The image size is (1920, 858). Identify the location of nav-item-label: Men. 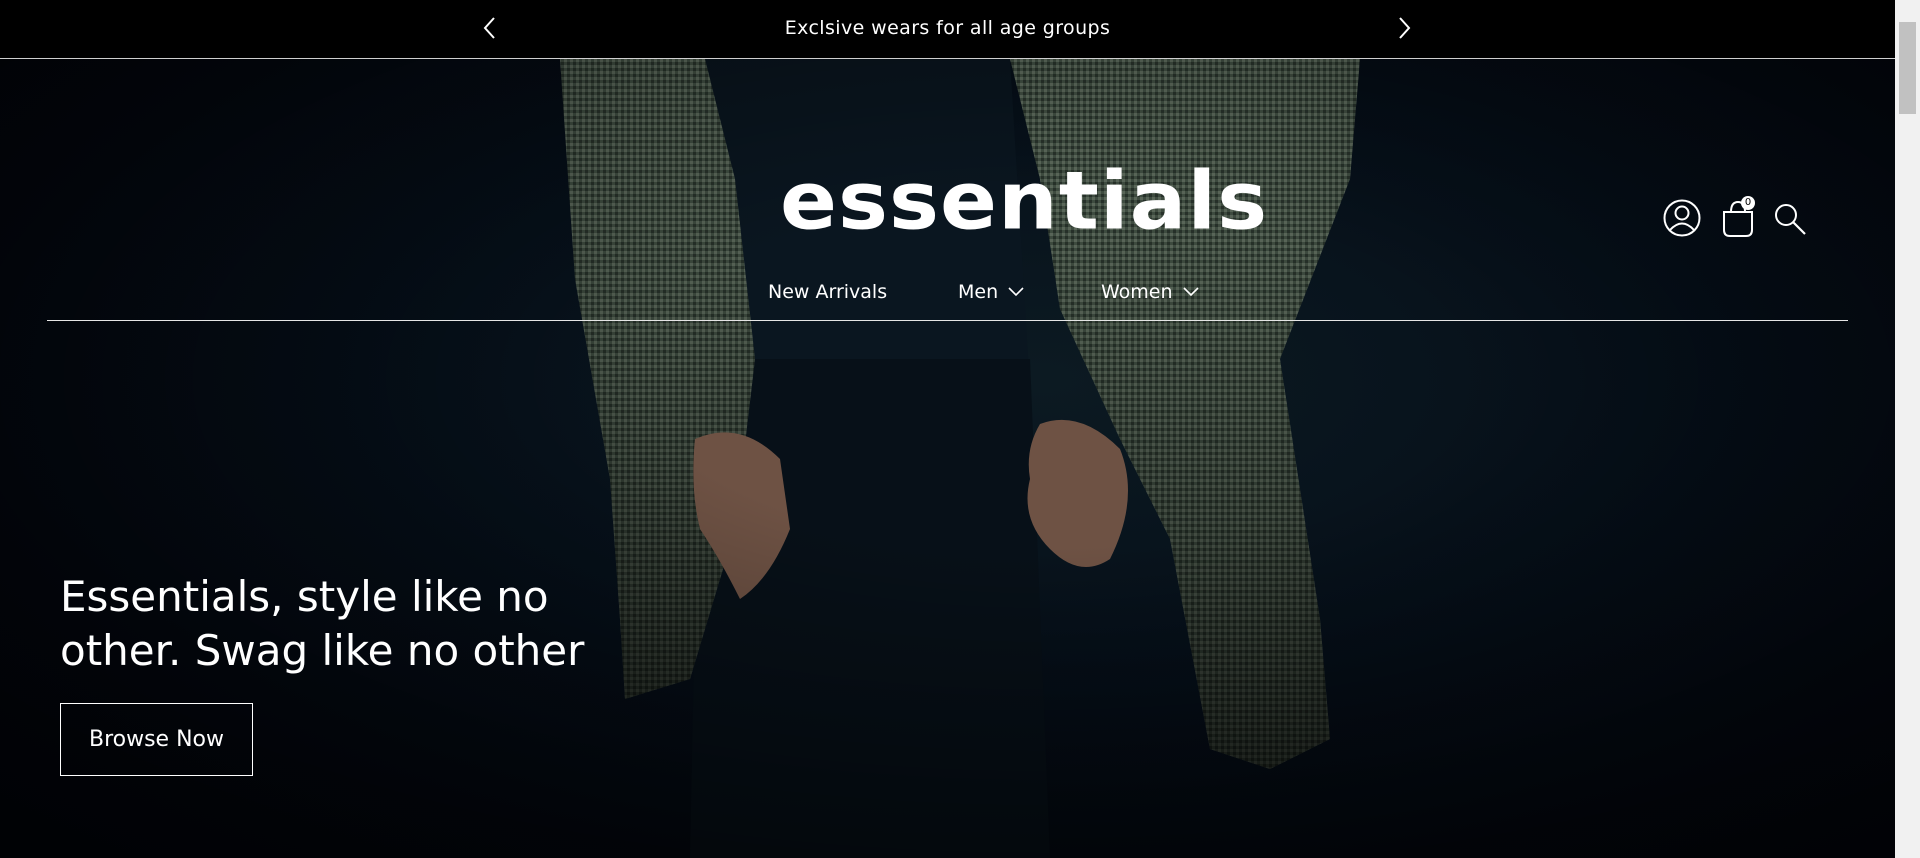
(978, 292).